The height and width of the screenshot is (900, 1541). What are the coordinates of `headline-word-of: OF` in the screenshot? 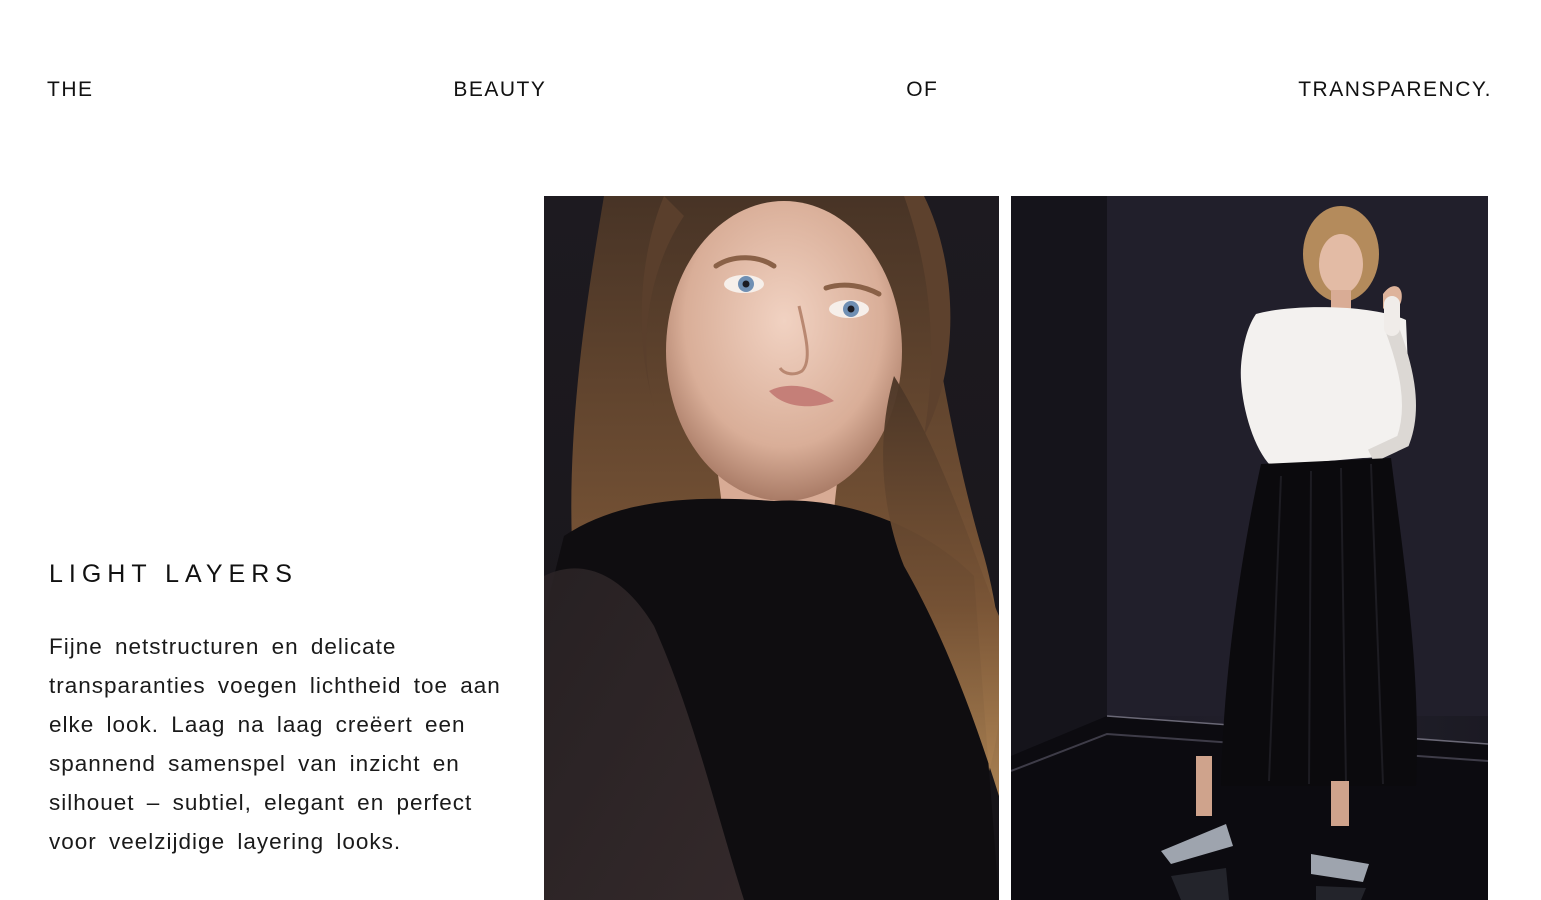 It's located at (922, 89).